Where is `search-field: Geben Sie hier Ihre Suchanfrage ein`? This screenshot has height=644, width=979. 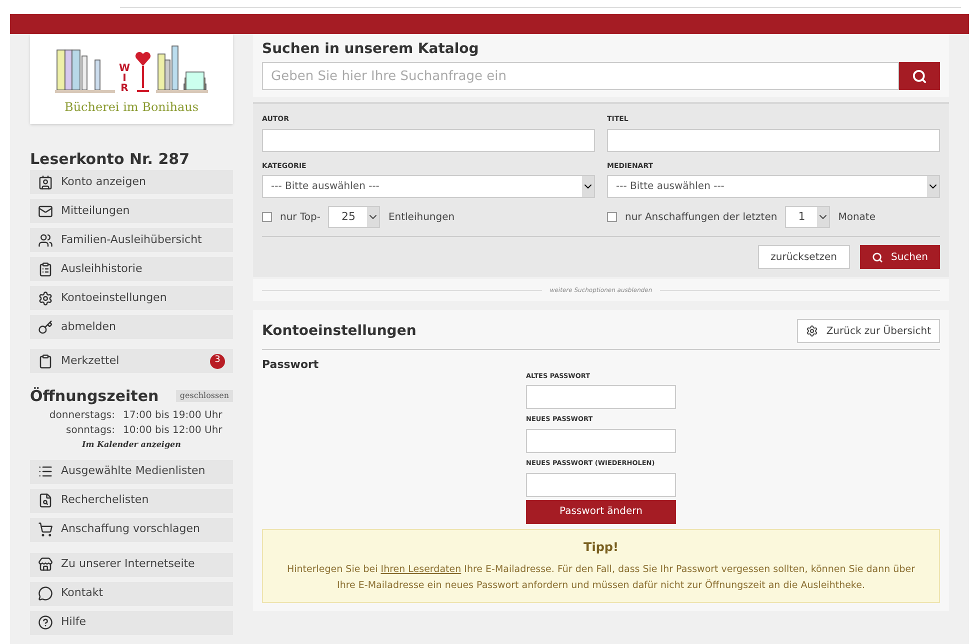 search-field: Geben Sie hier Ihre Suchanfrage ein is located at coordinates (580, 76).